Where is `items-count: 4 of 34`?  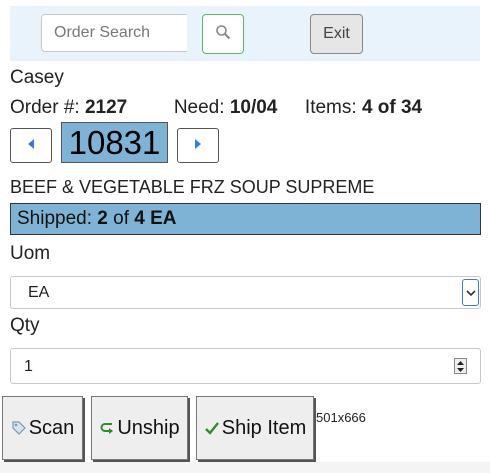 items-count: 4 of 34 is located at coordinates (392, 107).